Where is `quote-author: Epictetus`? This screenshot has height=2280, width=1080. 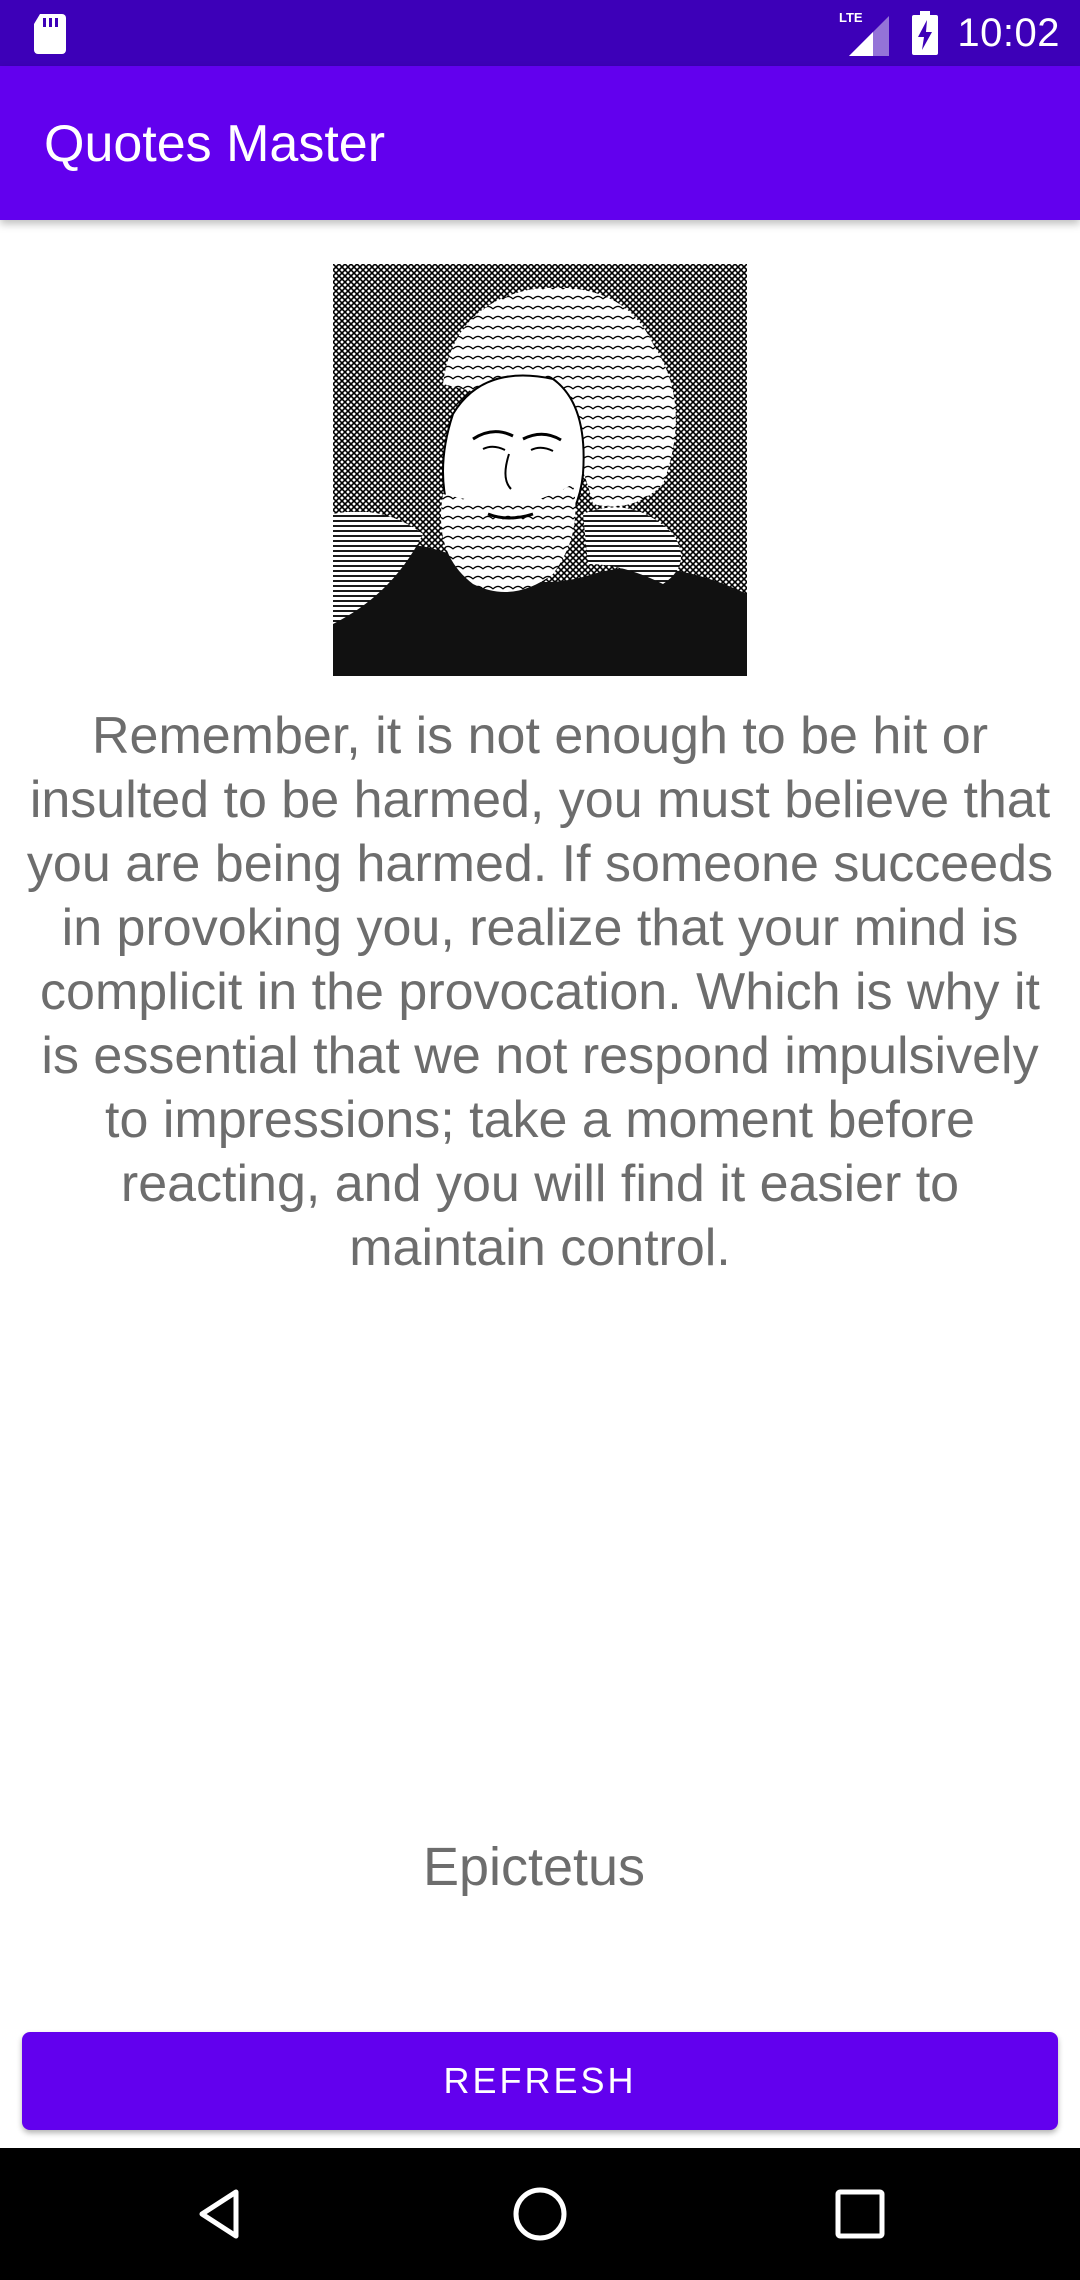 quote-author: Epictetus is located at coordinates (534, 1867).